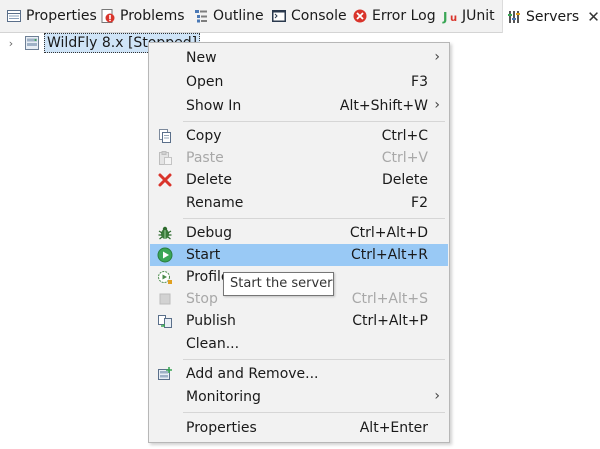 This screenshot has height=449, width=600. I want to click on tooltip: Start the server, so click(278, 284).